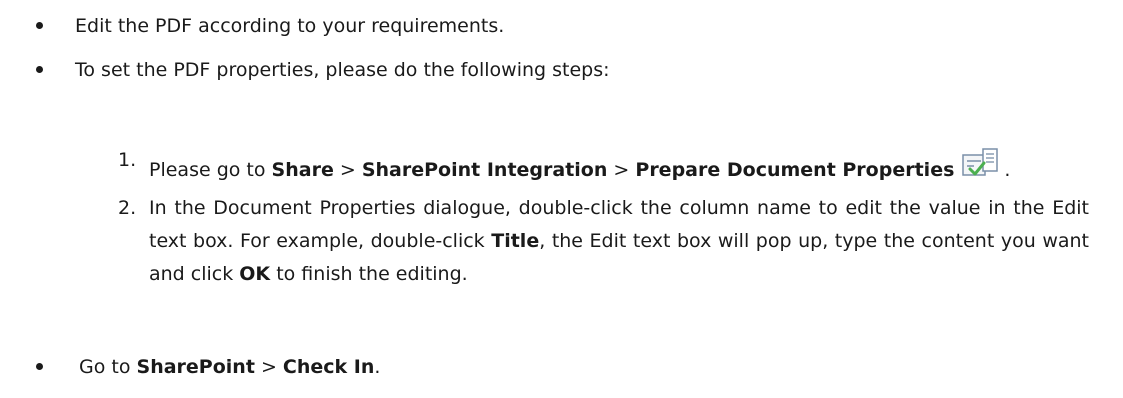 The height and width of the screenshot is (398, 1123). I want to click on menu-check-in: Check In, so click(328, 367).